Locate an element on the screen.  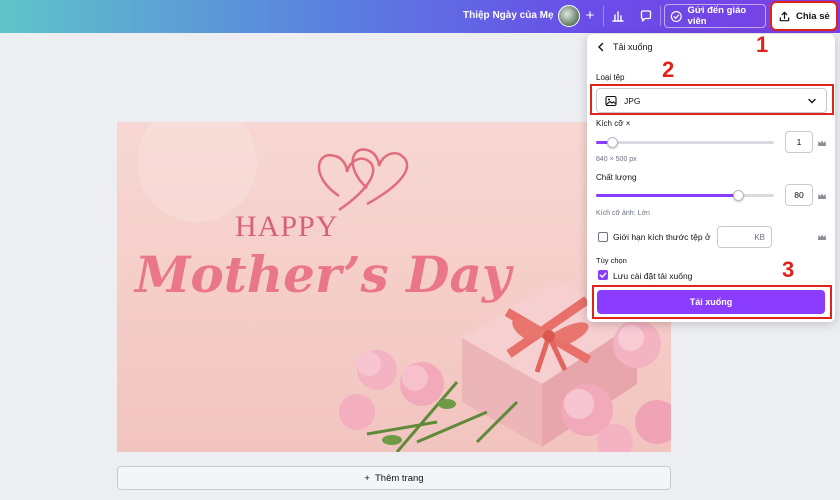
comment-button is located at coordinates (646, 16).